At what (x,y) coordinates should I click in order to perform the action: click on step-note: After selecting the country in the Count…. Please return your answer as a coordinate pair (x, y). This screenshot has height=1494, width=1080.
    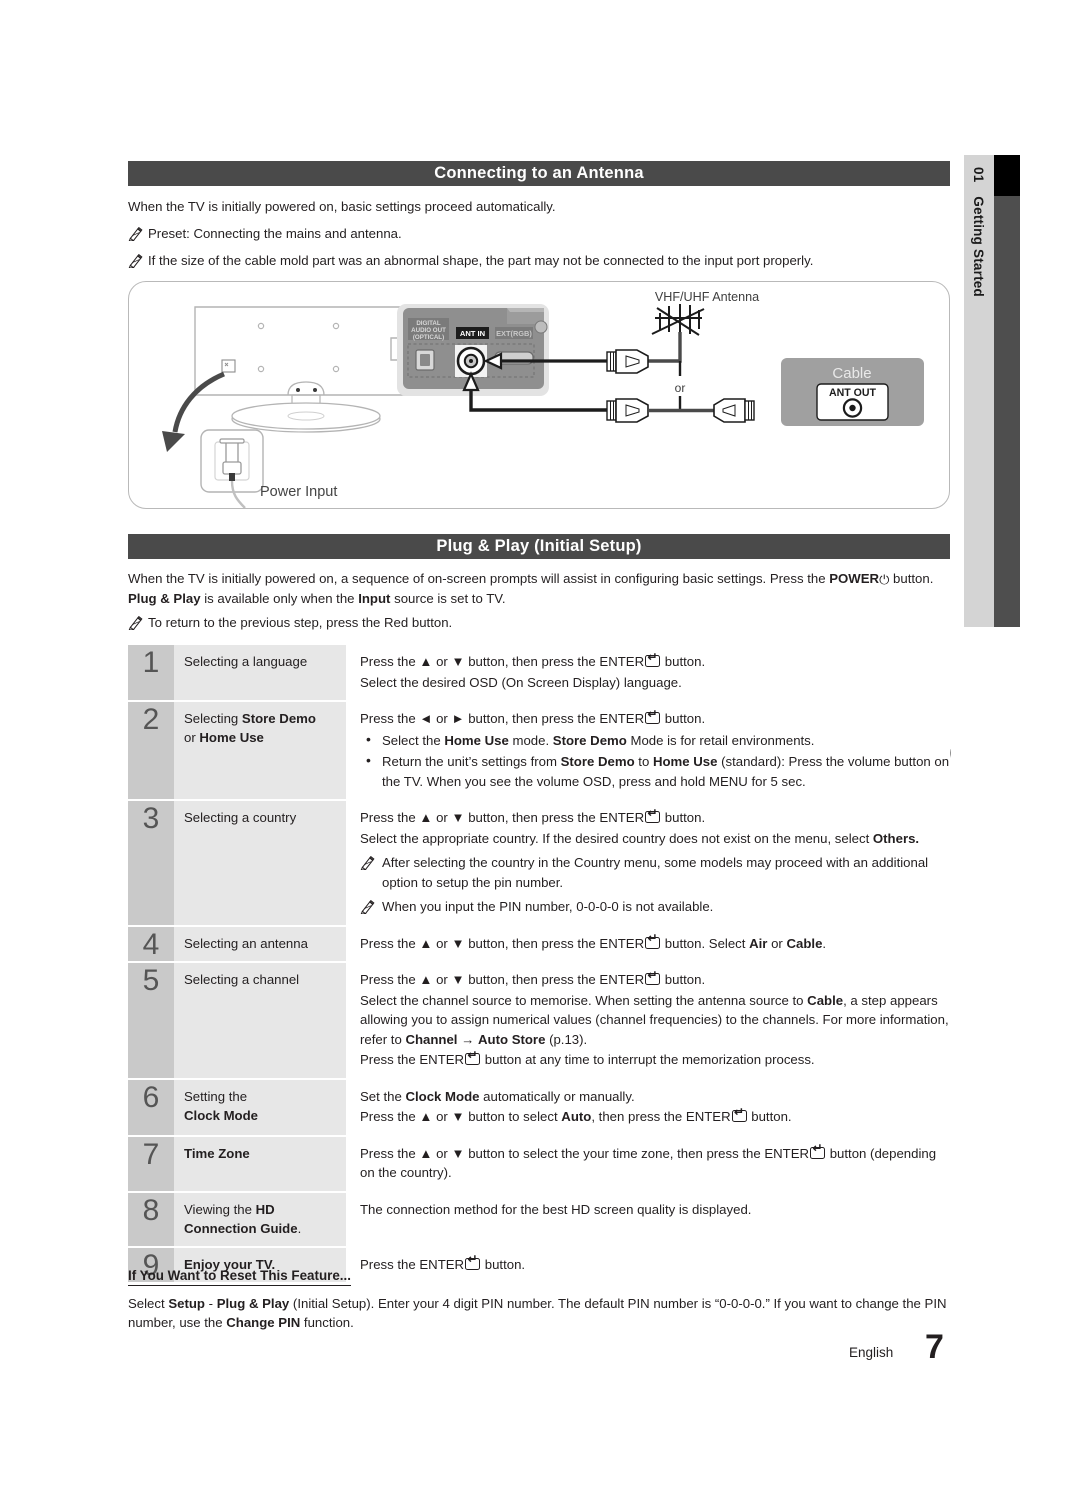
    Looking at the image, I should click on (655, 872).